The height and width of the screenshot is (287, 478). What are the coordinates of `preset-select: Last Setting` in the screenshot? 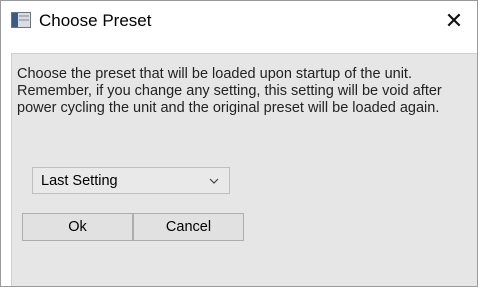 It's located at (131, 180).